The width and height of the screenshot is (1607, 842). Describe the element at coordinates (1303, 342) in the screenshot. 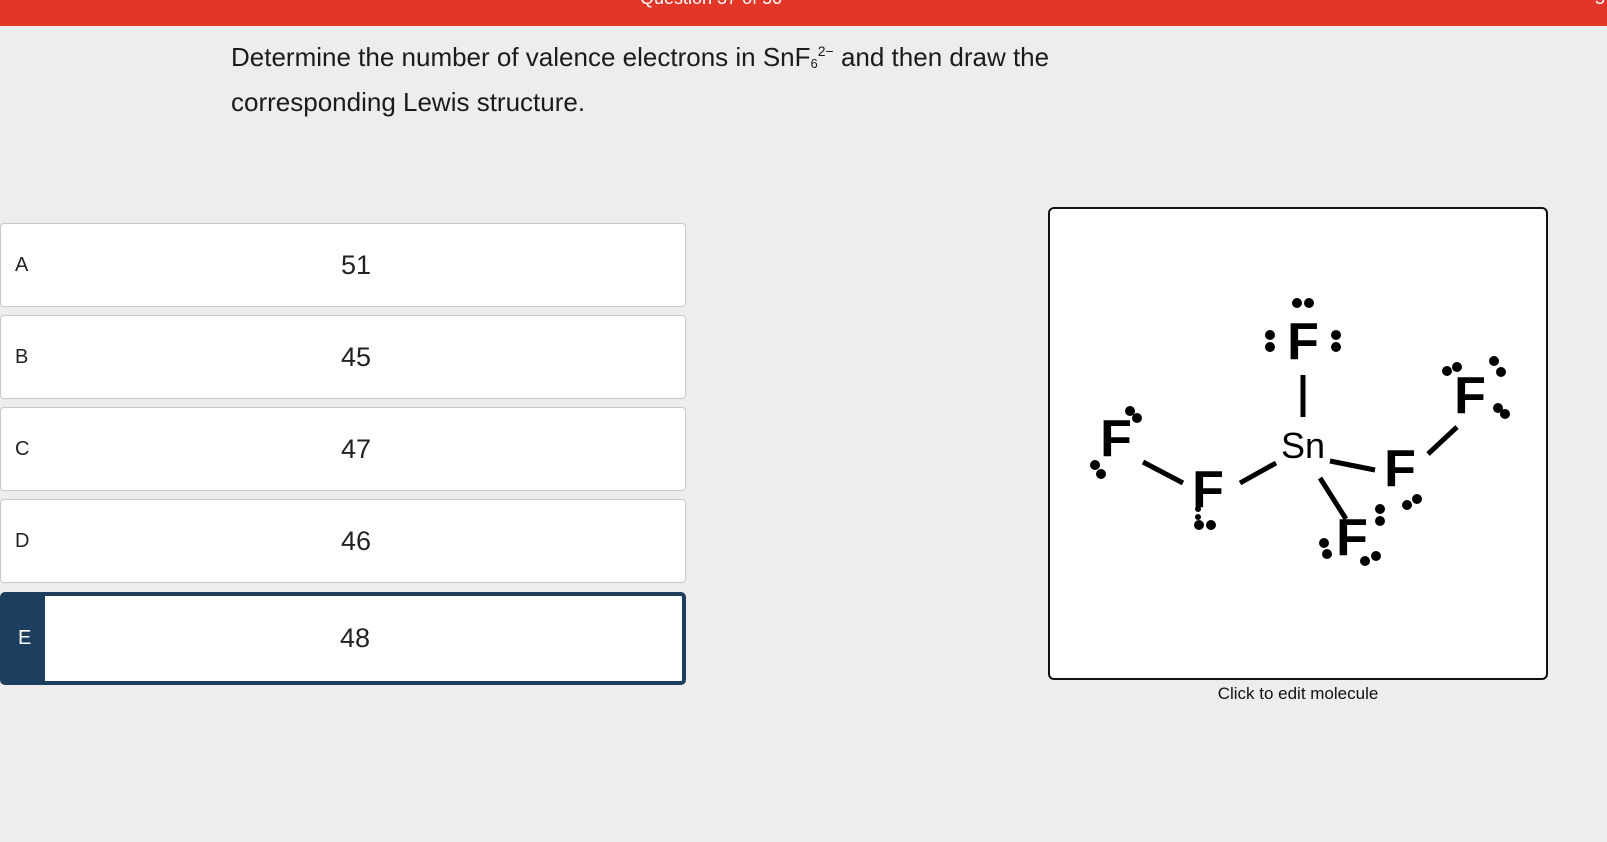

I see `atom-f-top: F` at that location.